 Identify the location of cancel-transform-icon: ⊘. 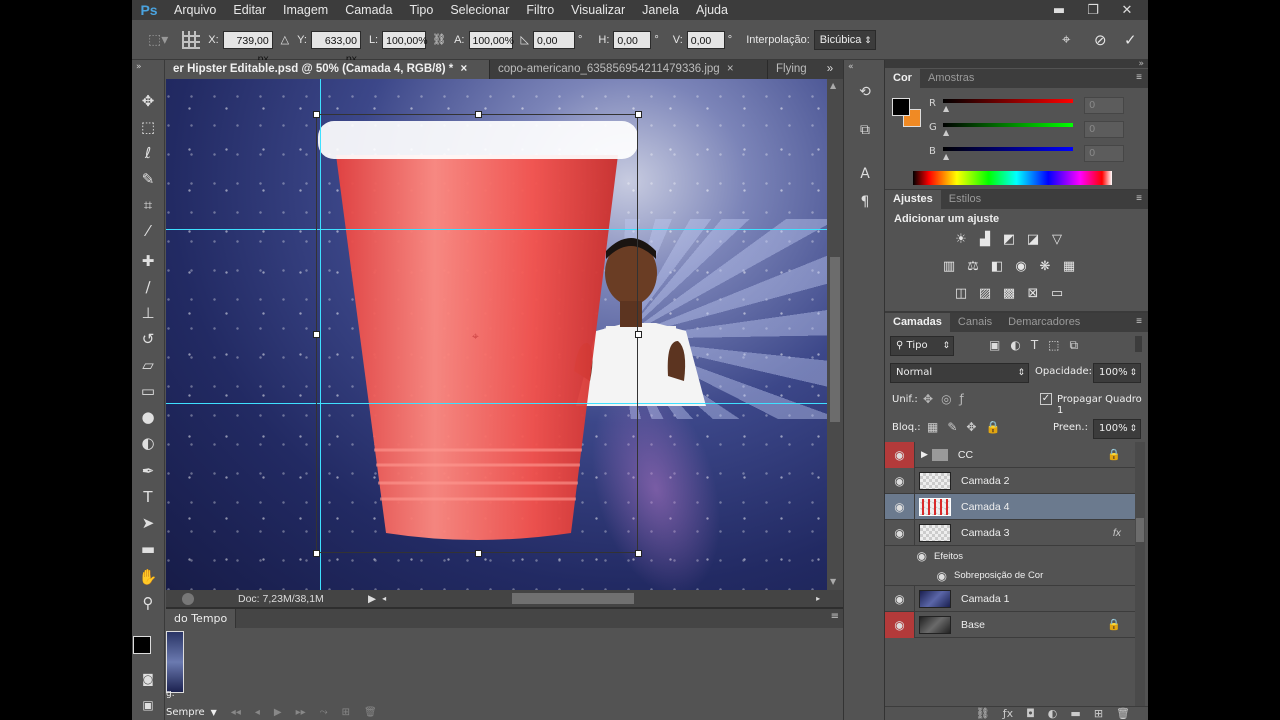
(1100, 40).